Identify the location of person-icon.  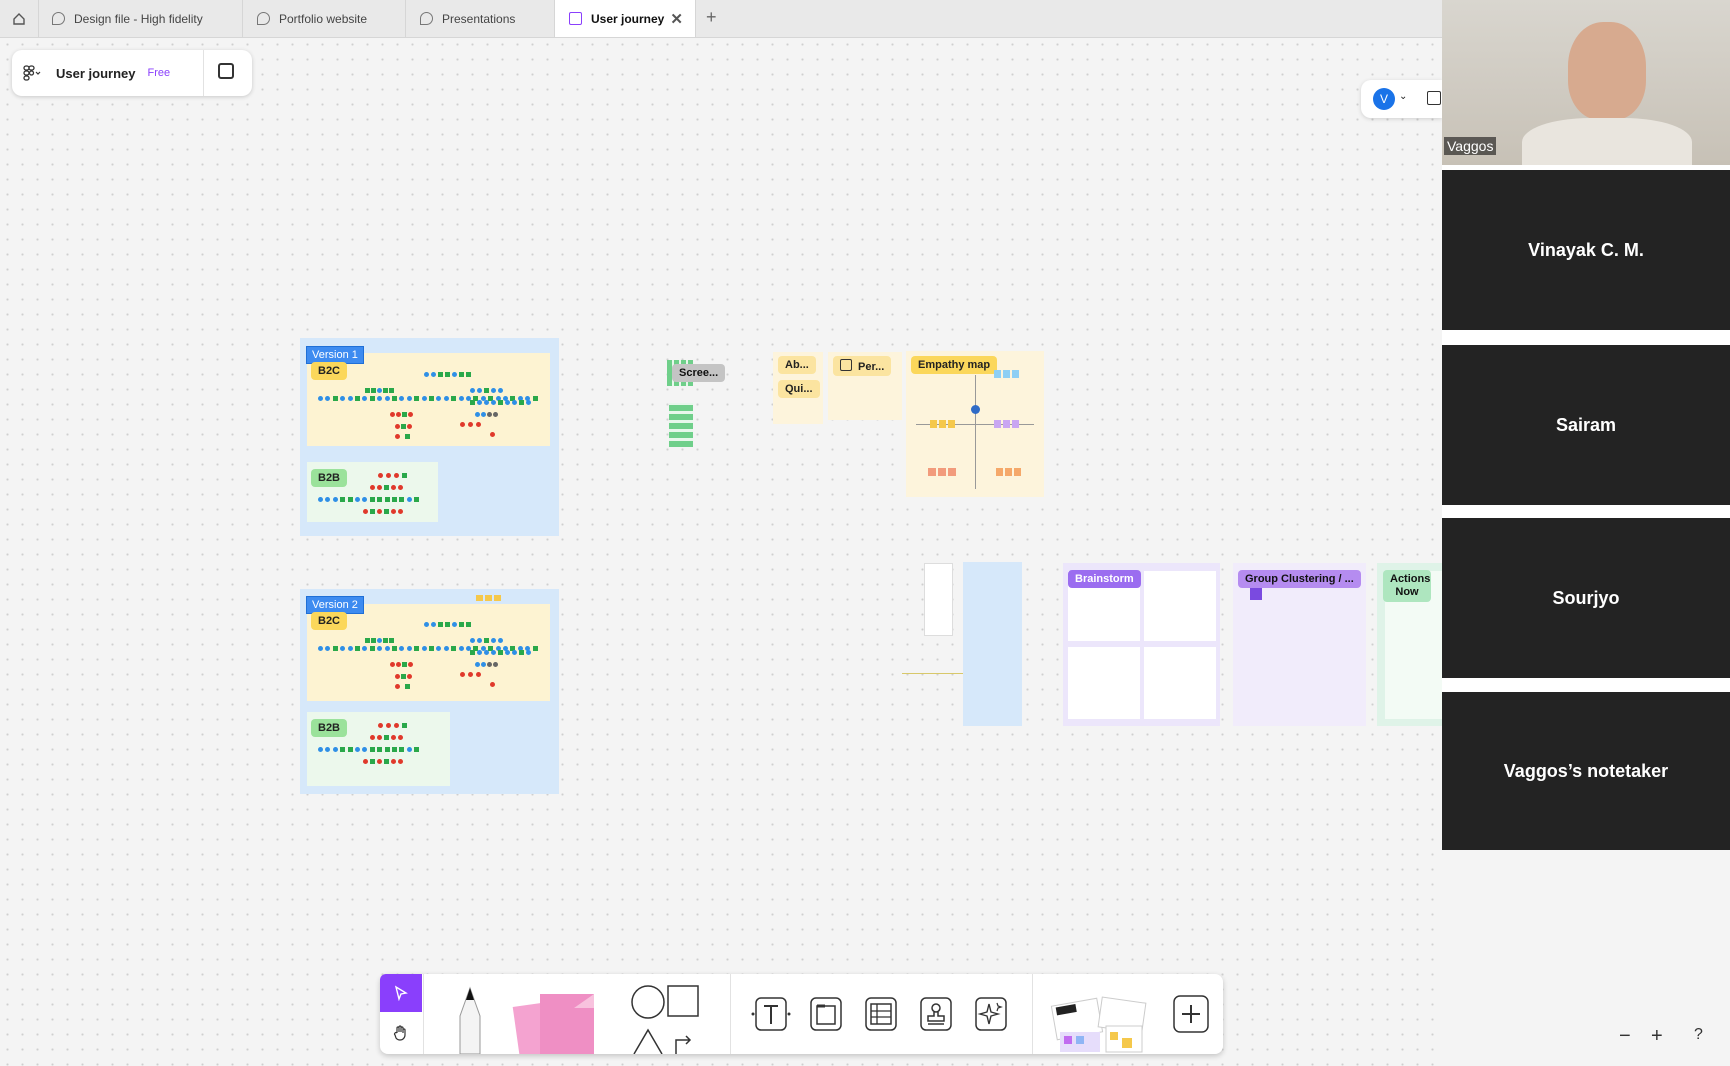
(975, 409).